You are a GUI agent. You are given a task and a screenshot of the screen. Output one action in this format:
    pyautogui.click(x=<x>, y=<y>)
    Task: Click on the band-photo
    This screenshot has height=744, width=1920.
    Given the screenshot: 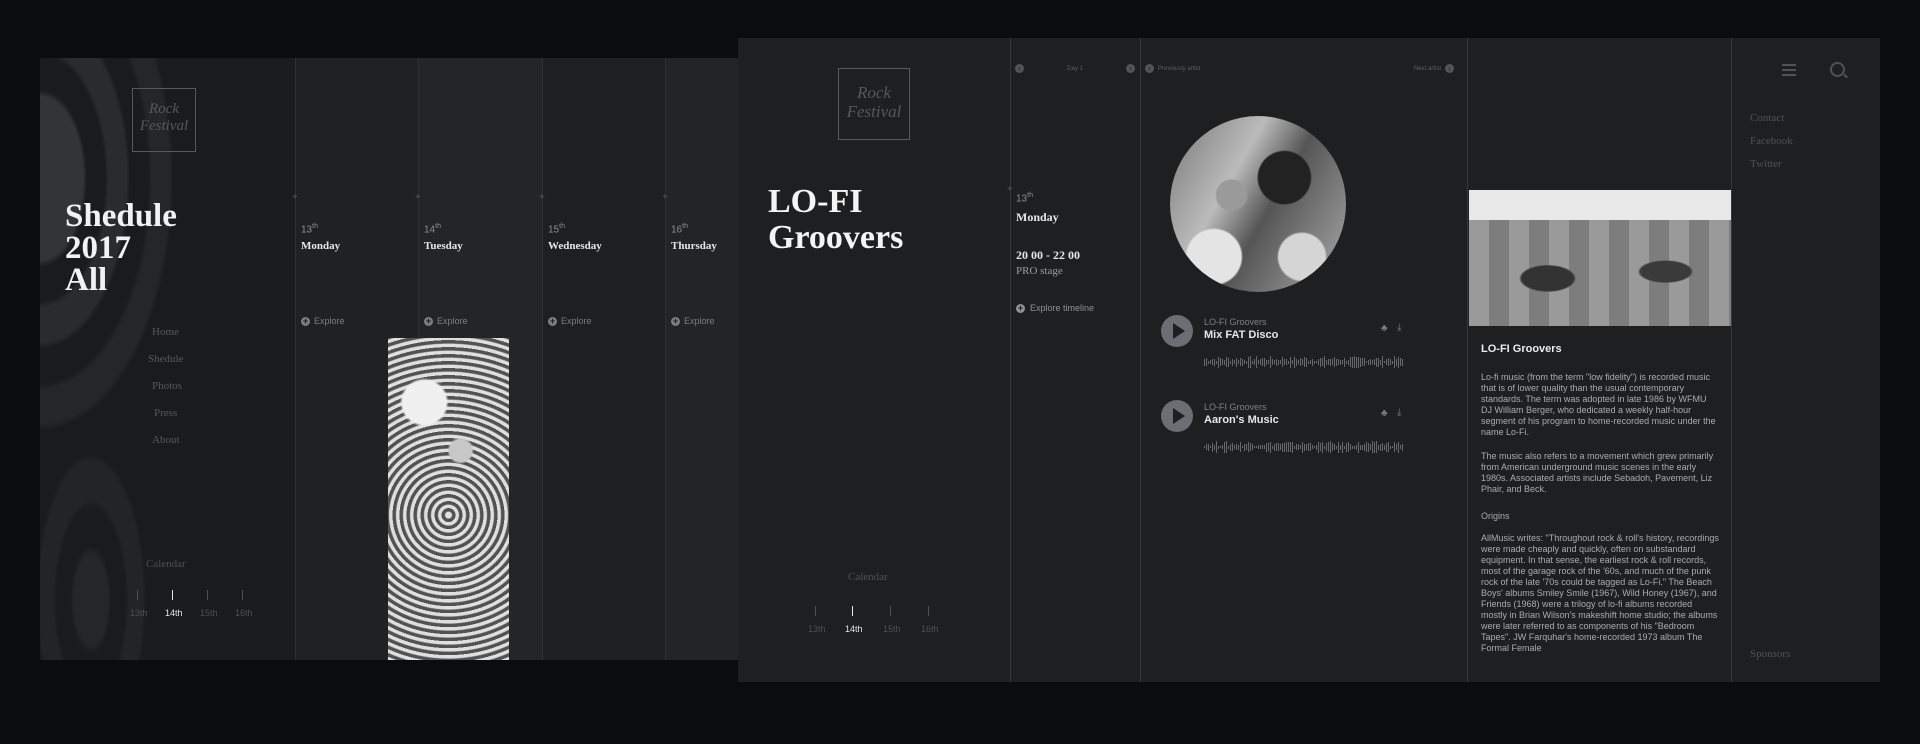 What is the action you would take?
    pyautogui.click(x=1600, y=258)
    